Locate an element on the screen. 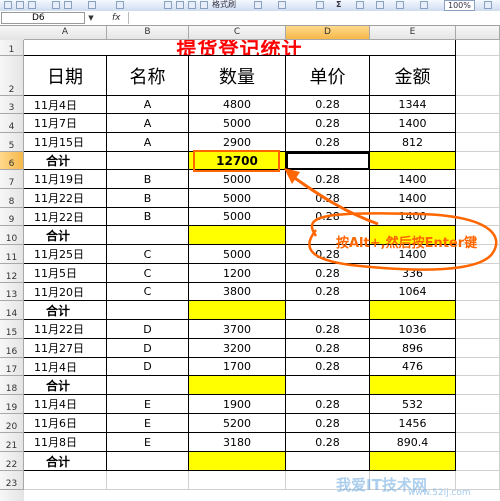 This screenshot has width=500, height=501. amount-cell: 1456 is located at coordinates (413, 423).